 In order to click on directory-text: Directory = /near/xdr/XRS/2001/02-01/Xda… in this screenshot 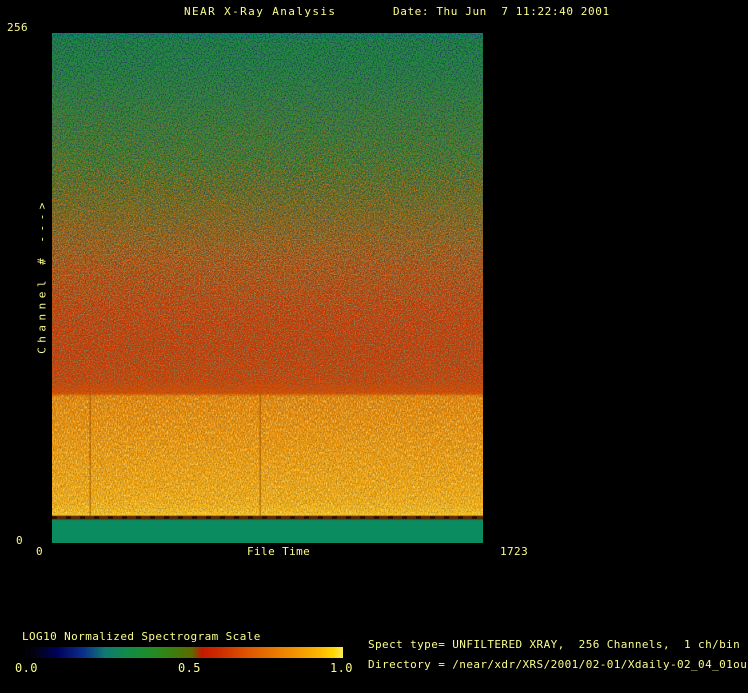, I will do `click(558, 664)`.